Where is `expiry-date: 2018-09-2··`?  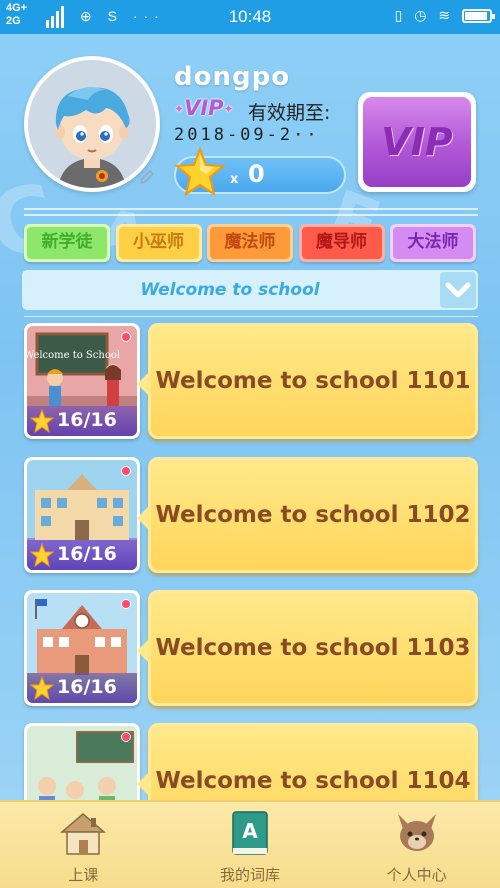
expiry-date: 2018-09-2·· is located at coordinates (247, 135).